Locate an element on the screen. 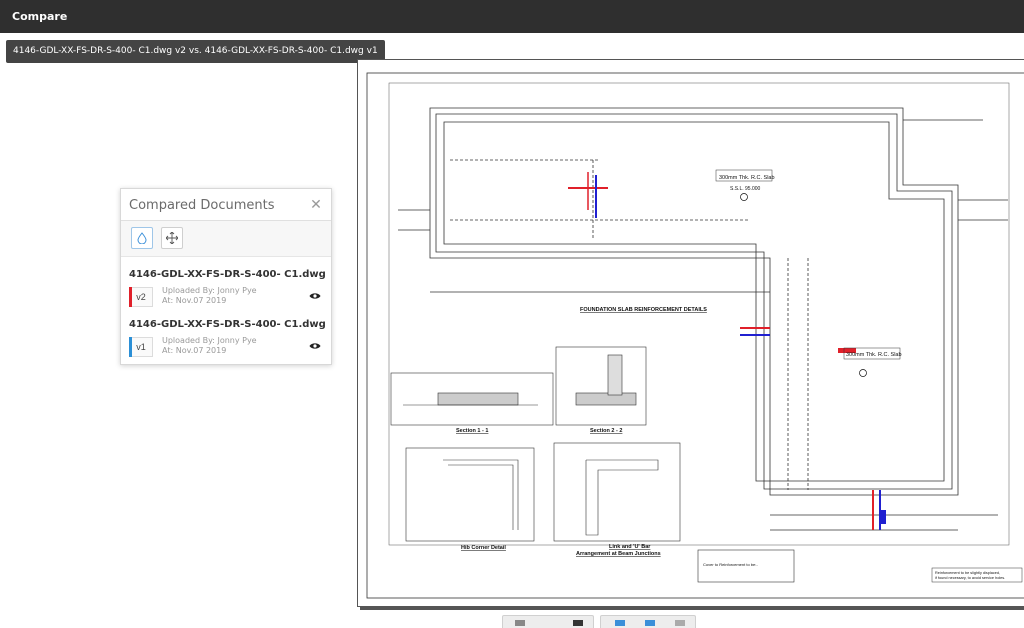 This screenshot has height=628, width=1024. ssl-label-1: S.S.L. 95.000 is located at coordinates (745, 189).